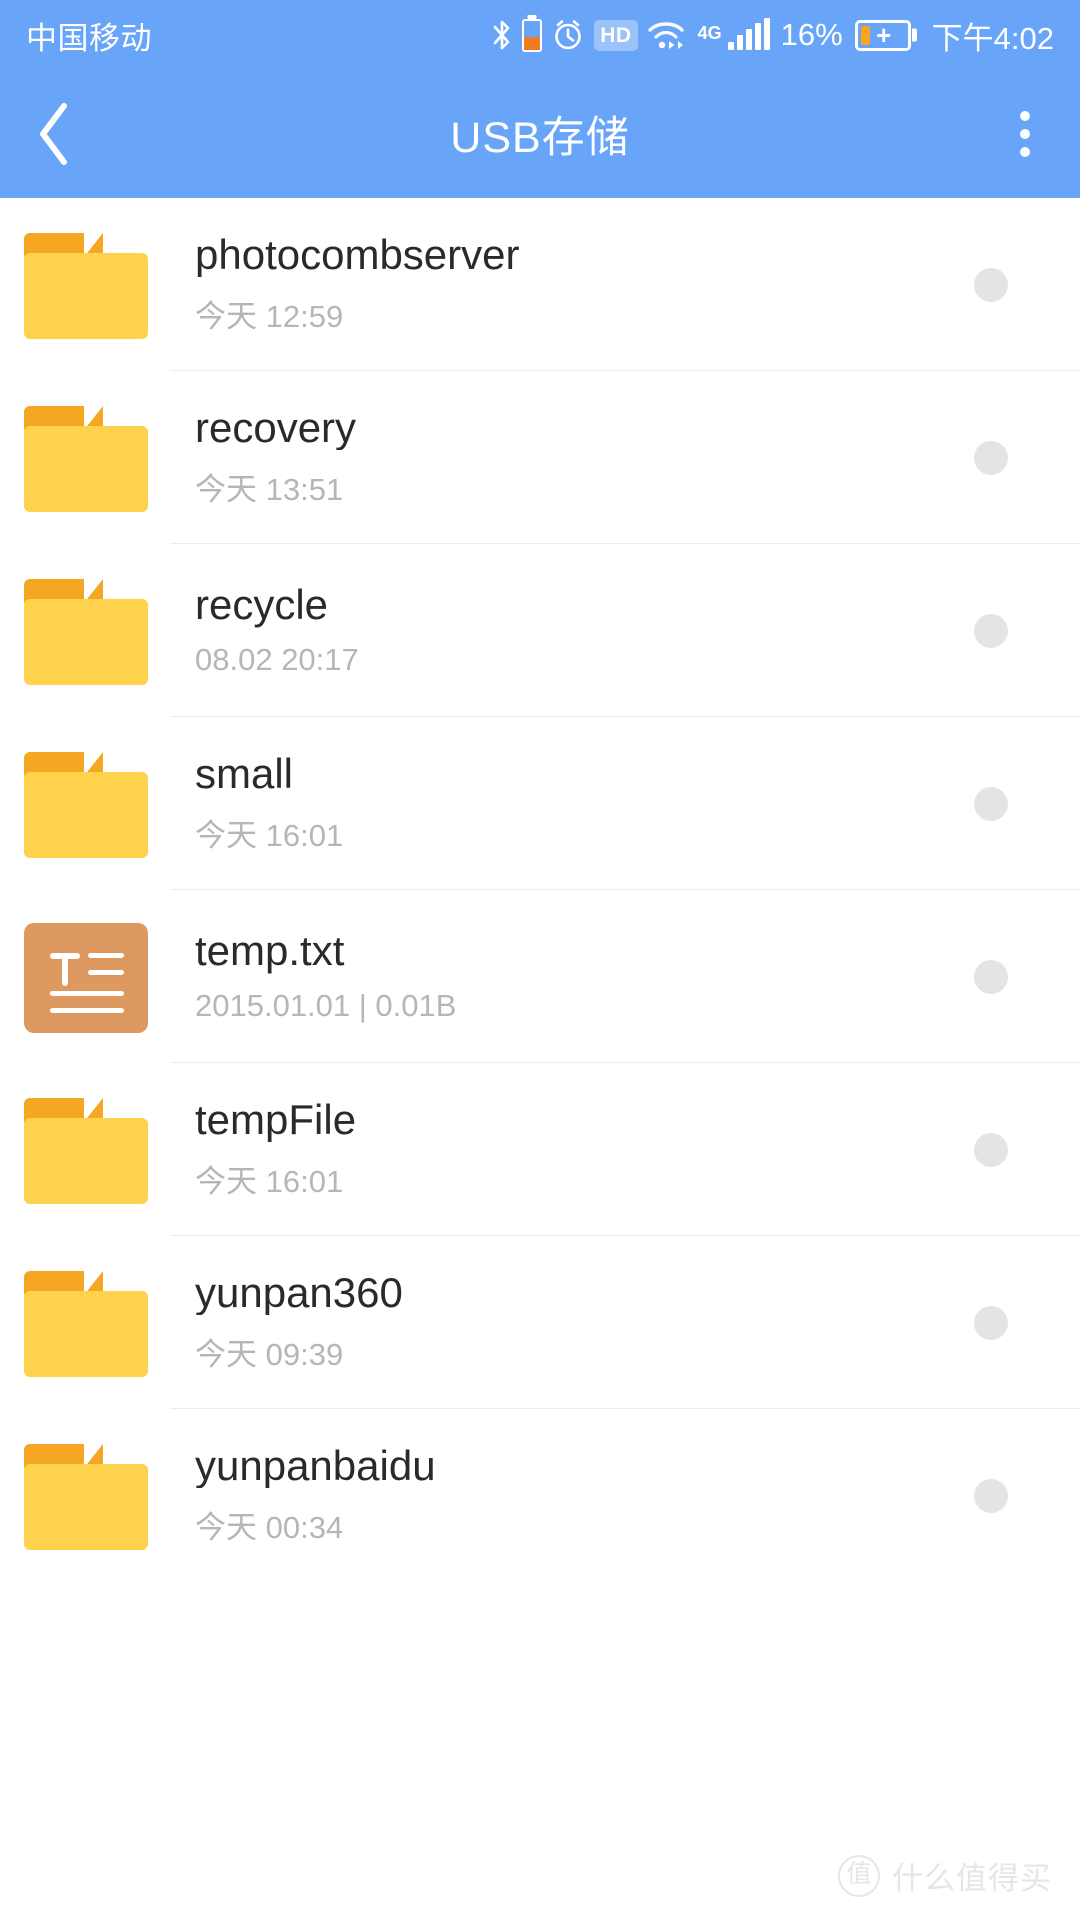 The height and width of the screenshot is (1920, 1080). I want to click on chevron-left-icon, so click(55, 134).